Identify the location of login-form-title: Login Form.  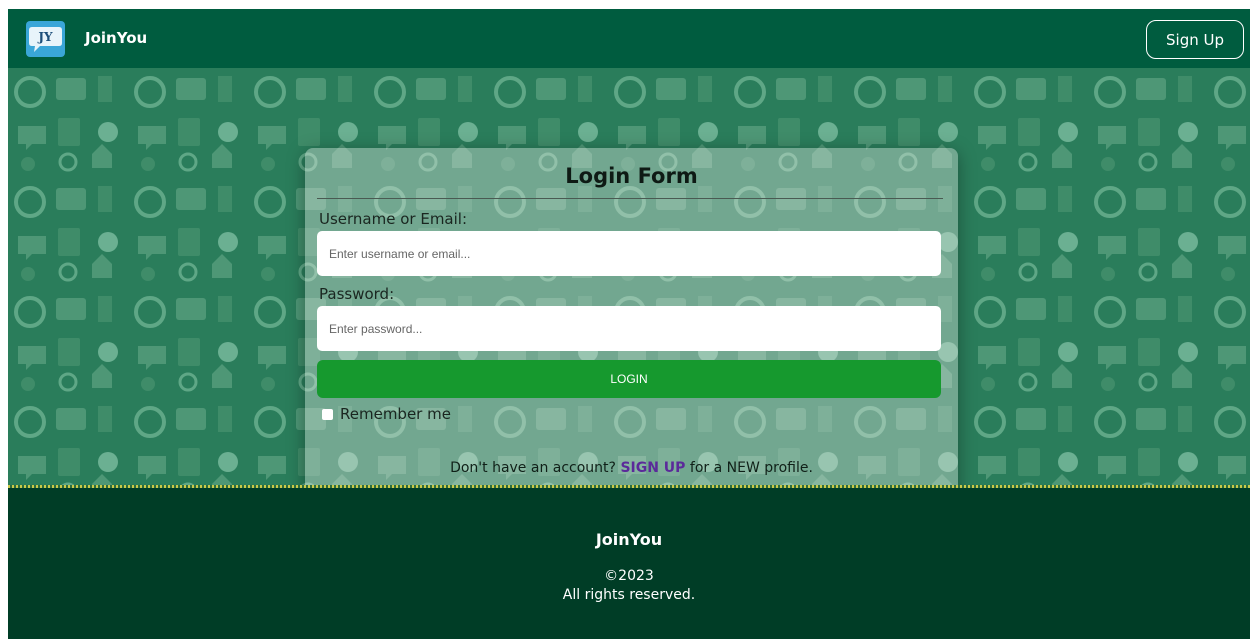
(631, 176).